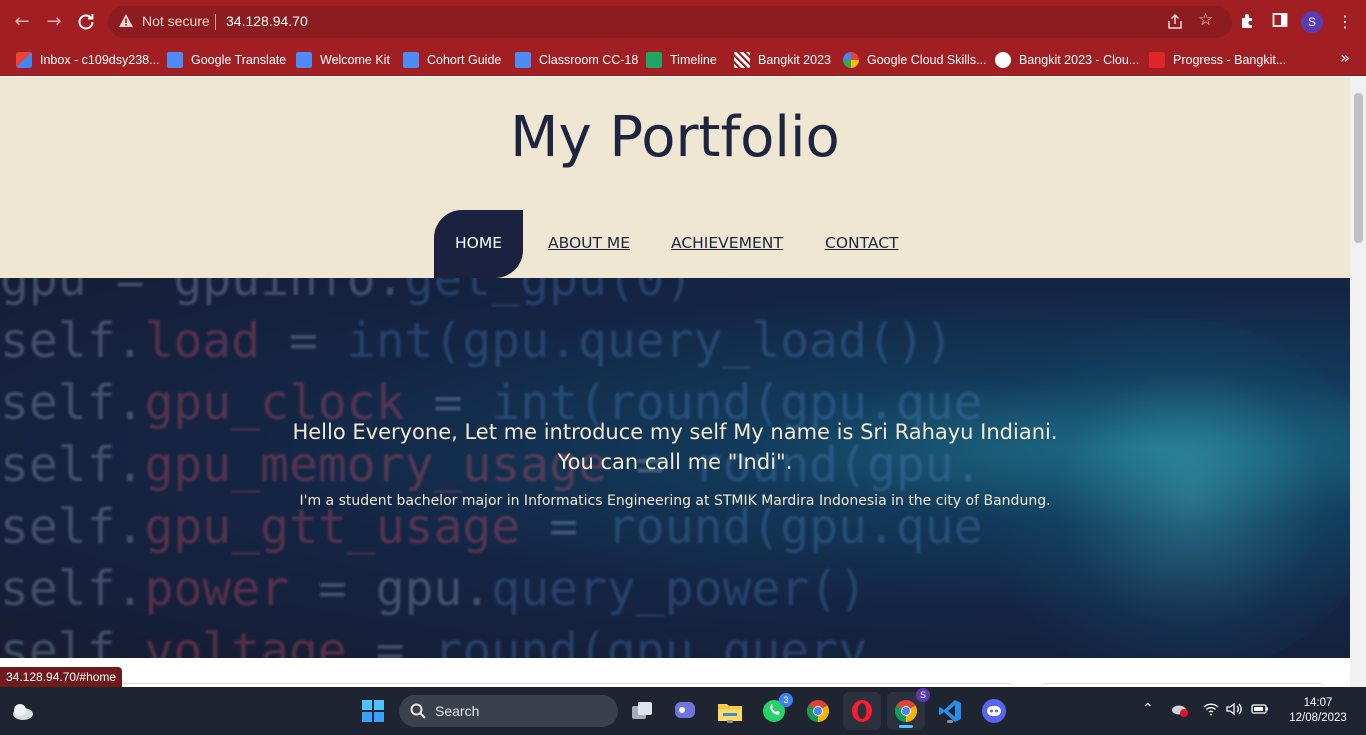  What do you see at coordinates (776, 709) in the screenshot?
I see `whatsapp-icon: 3` at bounding box center [776, 709].